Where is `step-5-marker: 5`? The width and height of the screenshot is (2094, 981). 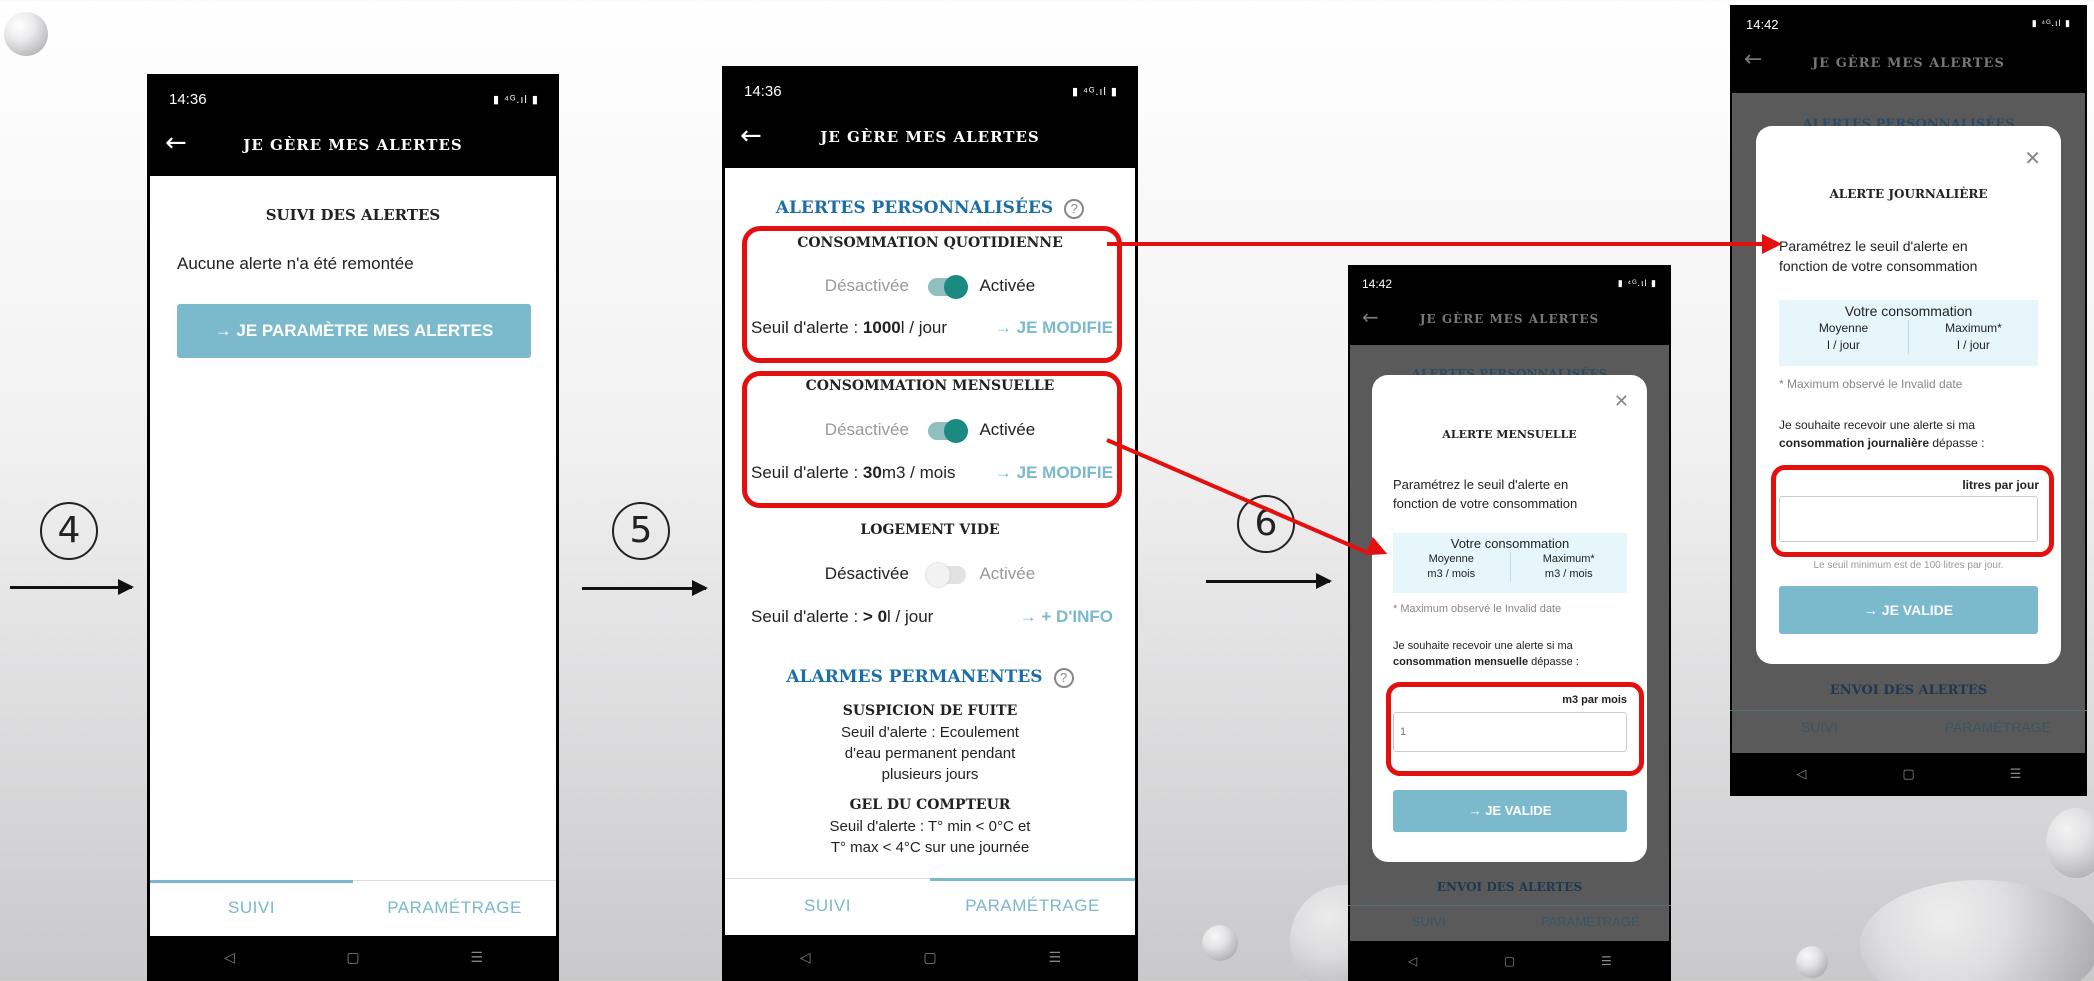 step-5-marker: 5 is located at coordinates (641, 531).